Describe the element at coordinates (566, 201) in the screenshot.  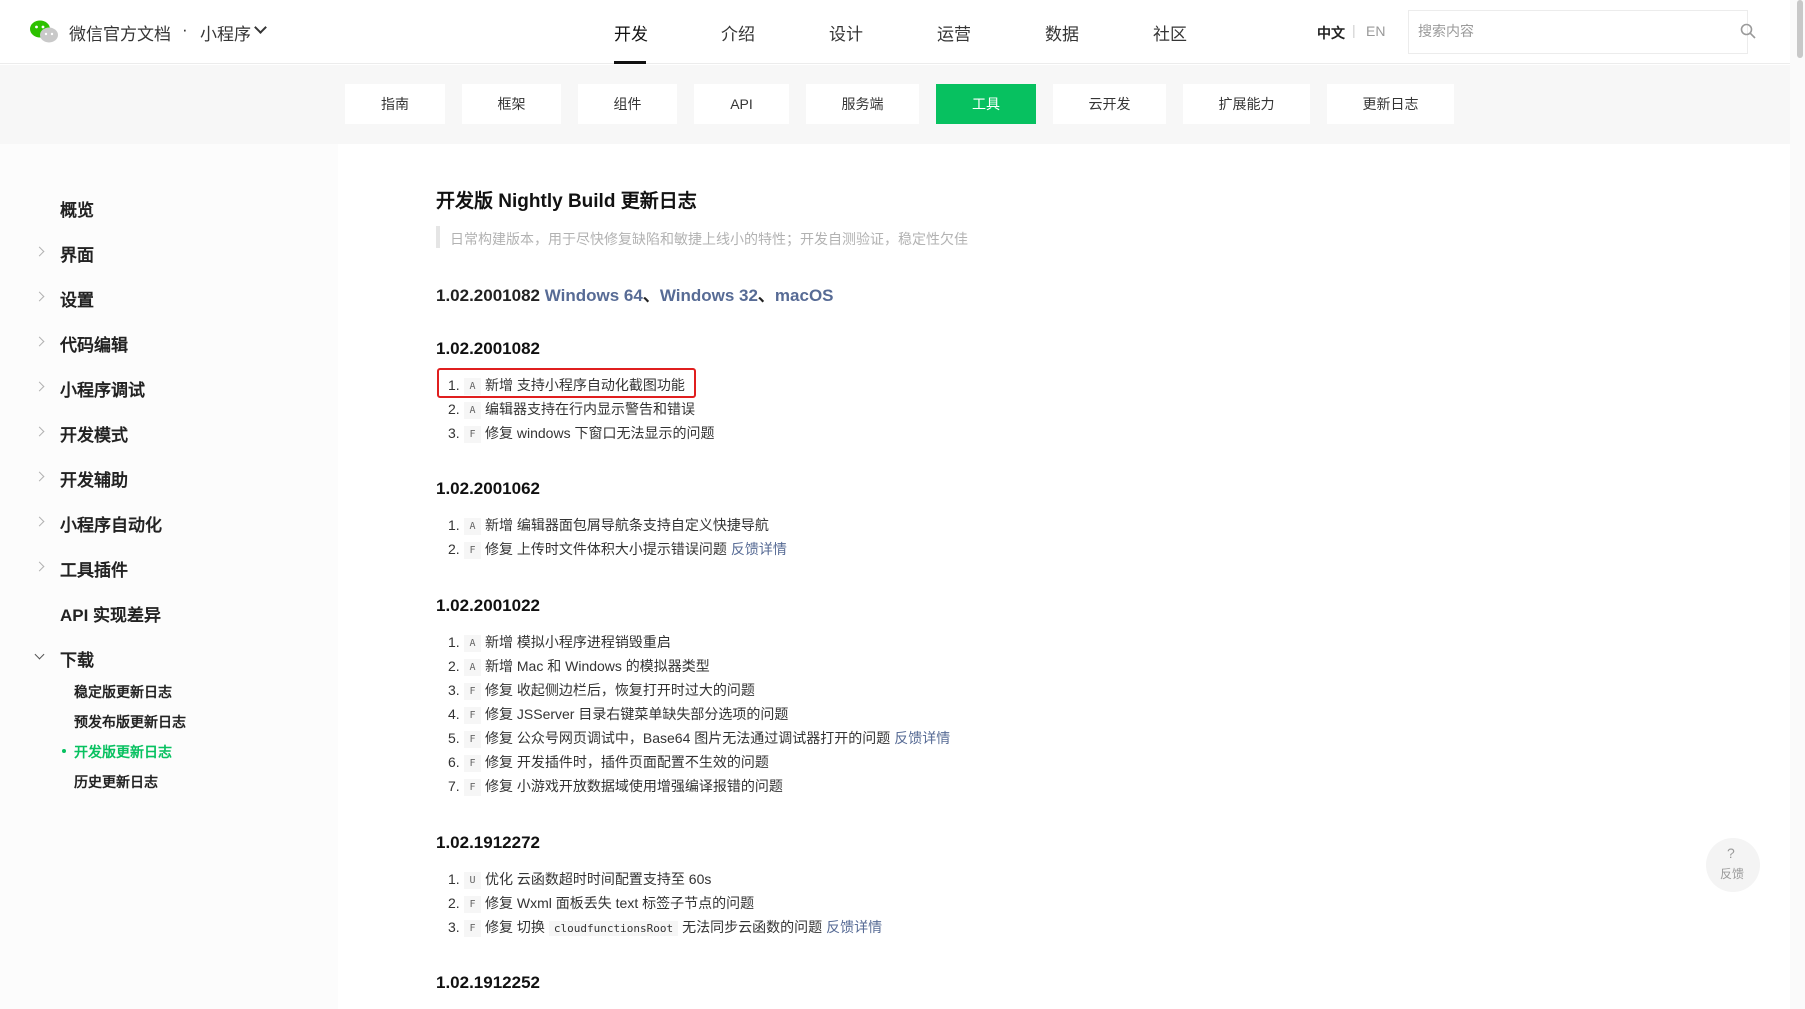
I see `page-title: 开发版 Nightly Build 更新日志` at that location.